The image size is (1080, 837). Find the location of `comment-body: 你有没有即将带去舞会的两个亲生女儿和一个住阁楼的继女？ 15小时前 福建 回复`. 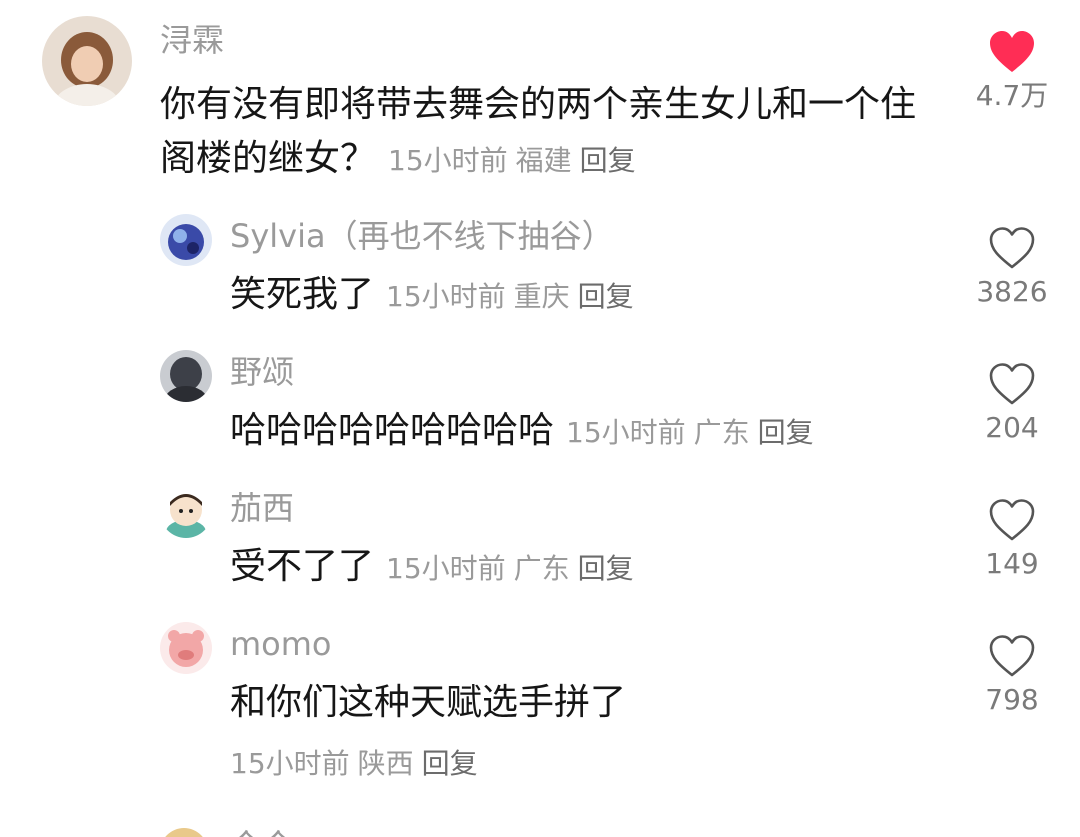

comment-body: 你有没有即将带去舞会的两个亲生女儿和一个住阁楼的继女？ 15小时前 福建 回复 is located at coordinates (545, 133).